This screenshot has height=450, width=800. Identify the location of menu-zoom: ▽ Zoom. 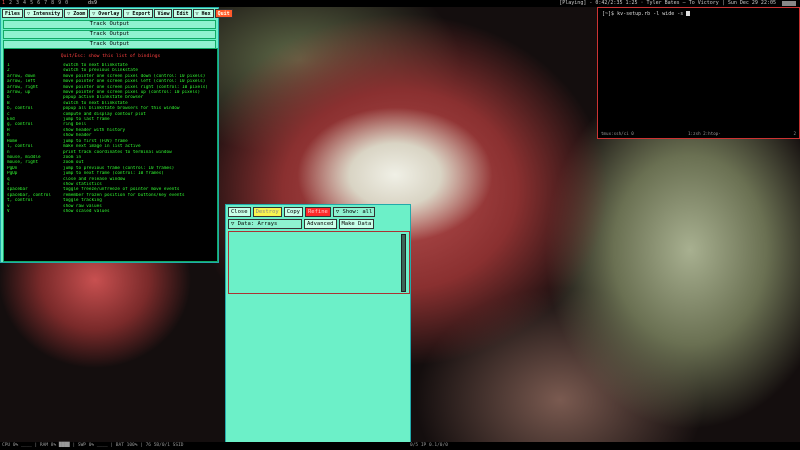
(76, 13).